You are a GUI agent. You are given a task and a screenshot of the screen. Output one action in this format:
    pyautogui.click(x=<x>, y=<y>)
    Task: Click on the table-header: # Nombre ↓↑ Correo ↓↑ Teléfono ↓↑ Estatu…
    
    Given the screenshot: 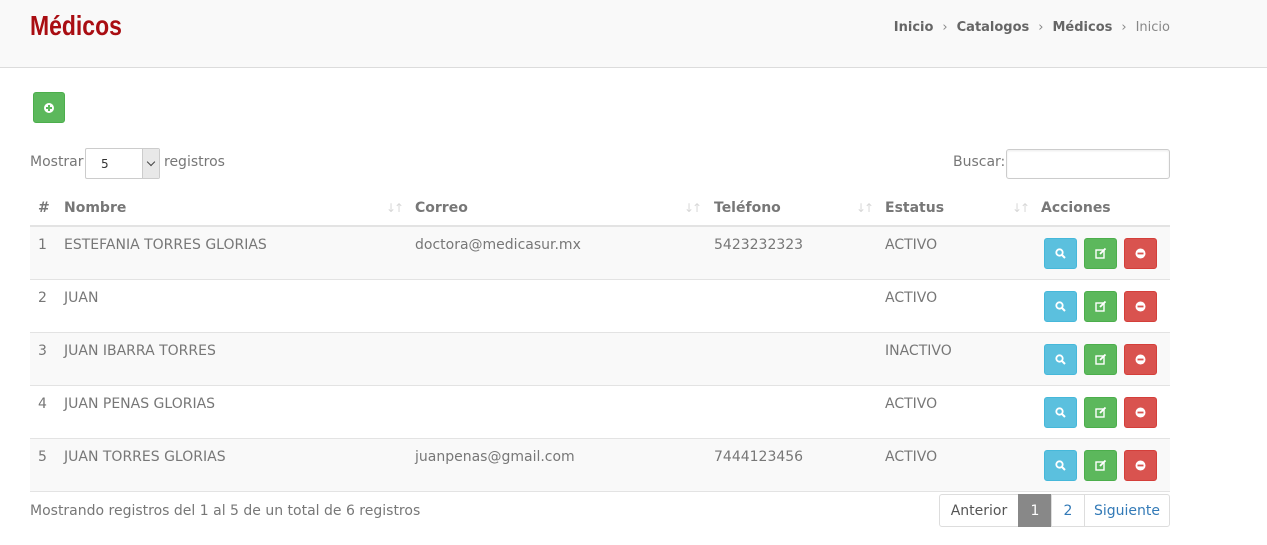 What is the action you would take?
    pyautogui.click(x=600, y=208)
    